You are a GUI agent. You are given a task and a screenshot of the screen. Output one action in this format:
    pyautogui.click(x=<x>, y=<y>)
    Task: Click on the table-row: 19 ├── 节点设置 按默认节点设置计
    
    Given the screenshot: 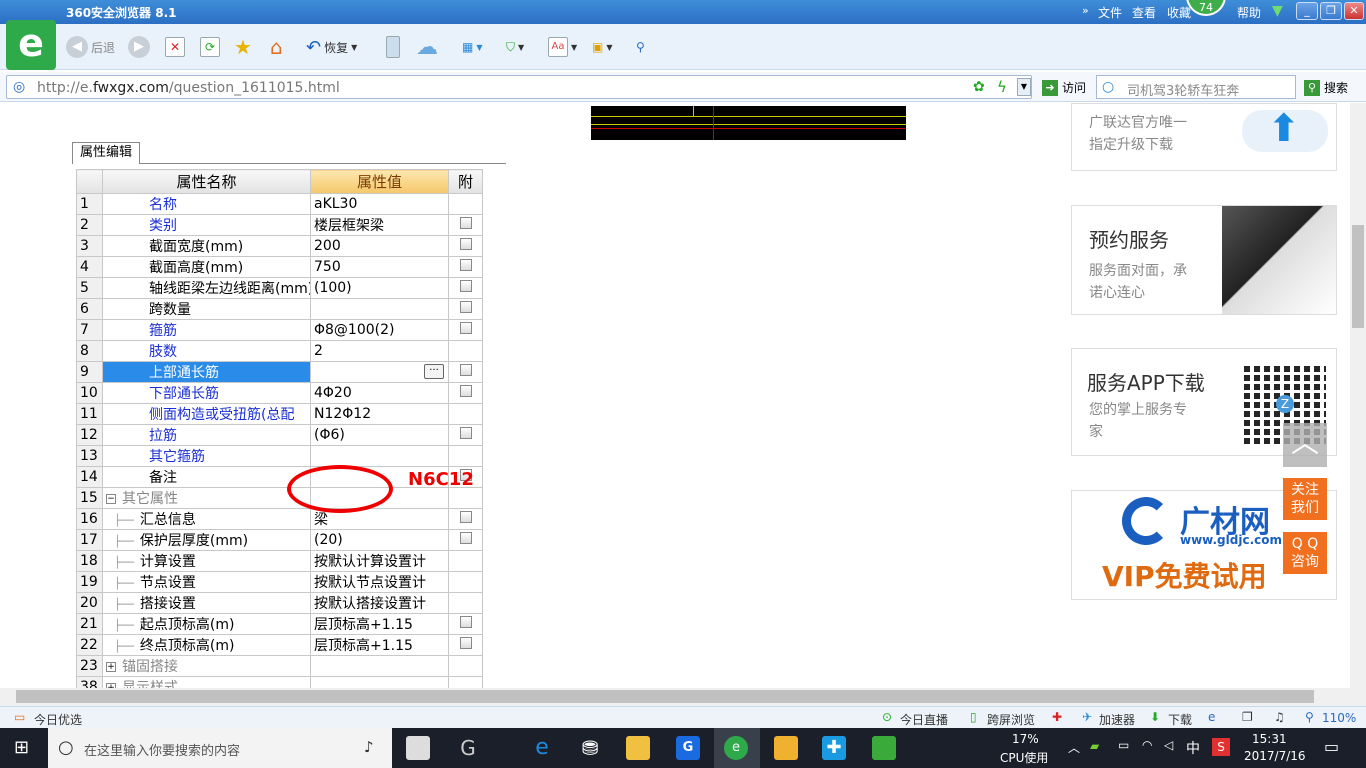 What is the action you would take?
    pyautogui.click(x=279, y=582)
    